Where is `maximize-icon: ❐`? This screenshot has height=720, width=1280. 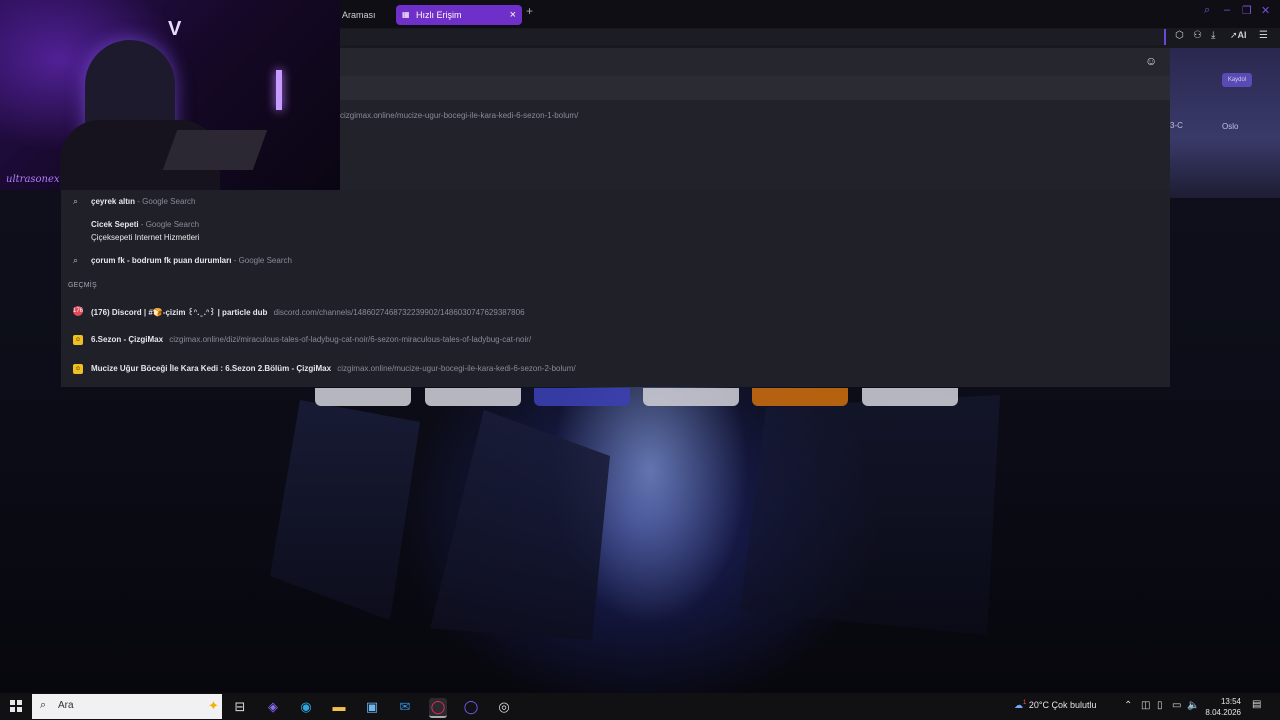 maximize-icon: ❐ is located at coordinates (1247, 10).